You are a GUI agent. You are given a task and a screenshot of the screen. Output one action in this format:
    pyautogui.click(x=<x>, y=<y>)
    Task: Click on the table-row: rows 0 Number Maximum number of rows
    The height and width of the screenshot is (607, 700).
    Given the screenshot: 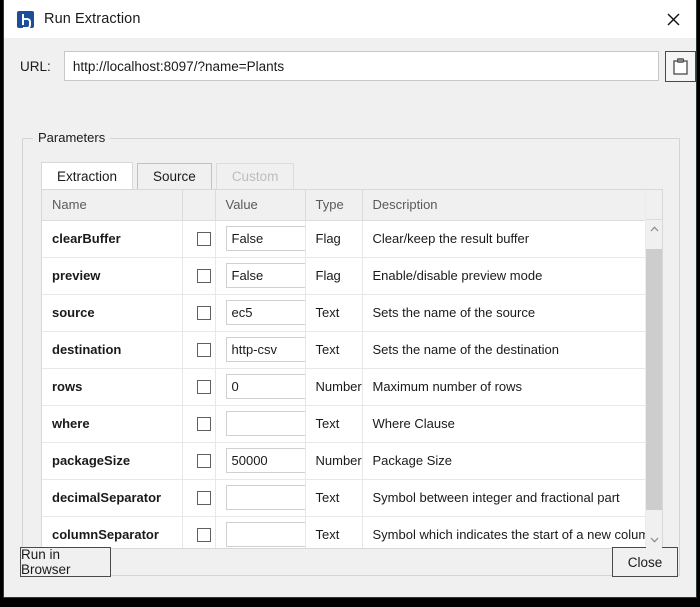 What is the action you would take?
    pyautogui.click(x=343, y=387)
    